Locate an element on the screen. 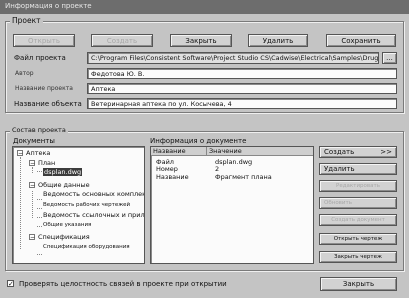 Image resolution: width=409 pixels, height=298 pixels. table-row-name: Номер is located at coordinates (167, 169).